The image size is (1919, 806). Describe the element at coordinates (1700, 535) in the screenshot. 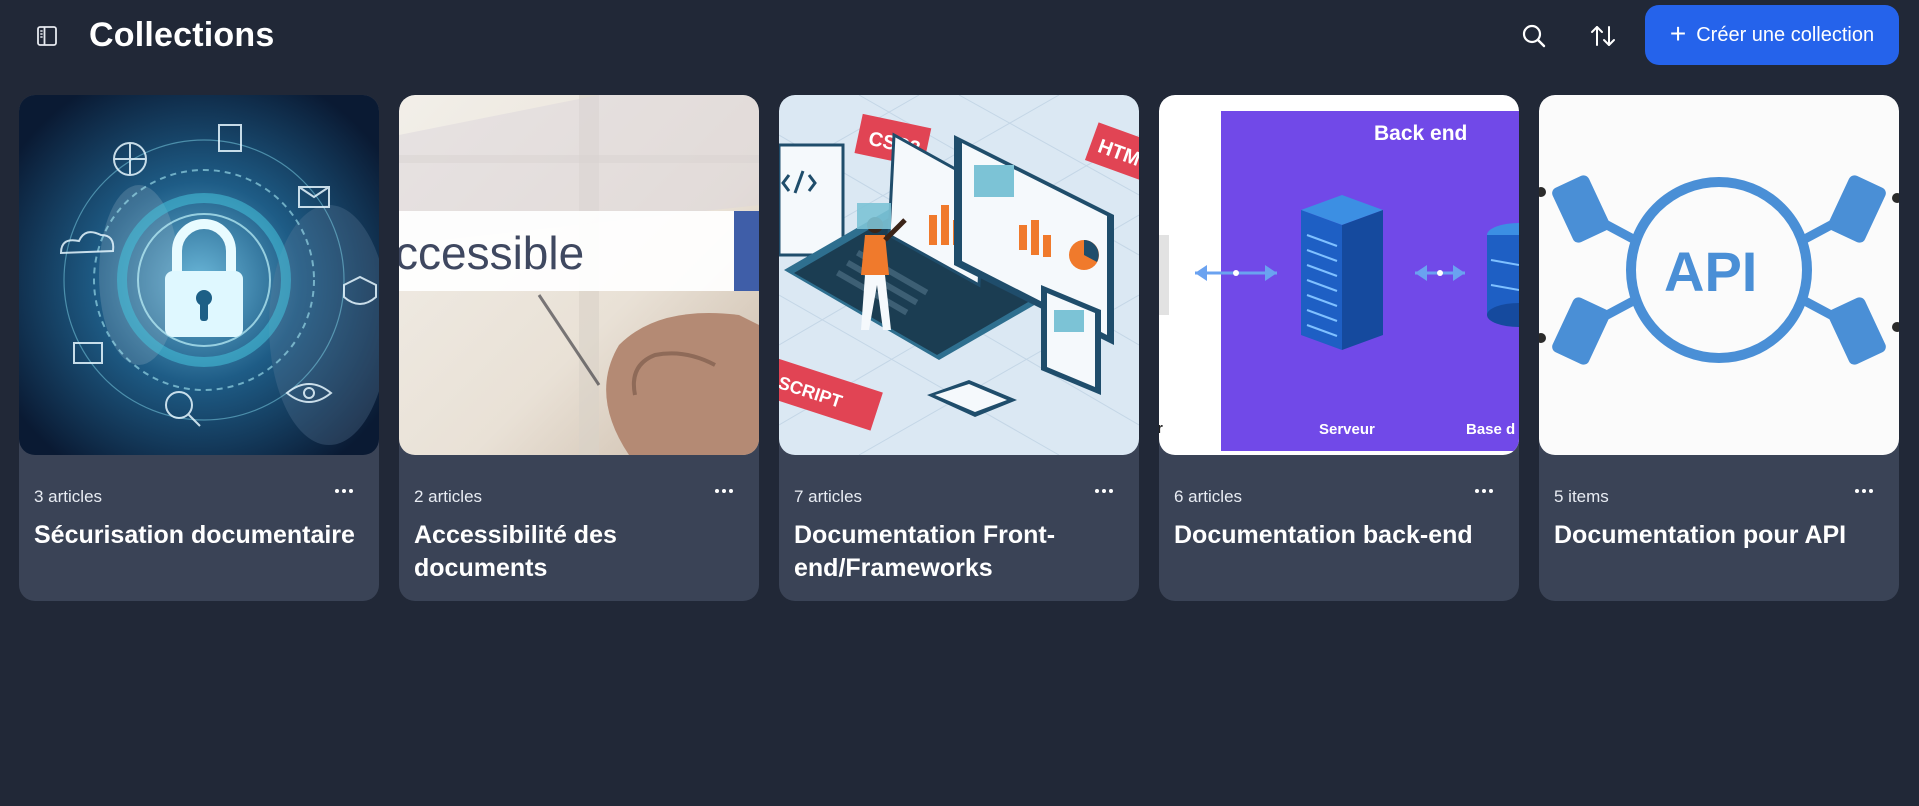

I see `collection-title: Documentation pour API` at that location.